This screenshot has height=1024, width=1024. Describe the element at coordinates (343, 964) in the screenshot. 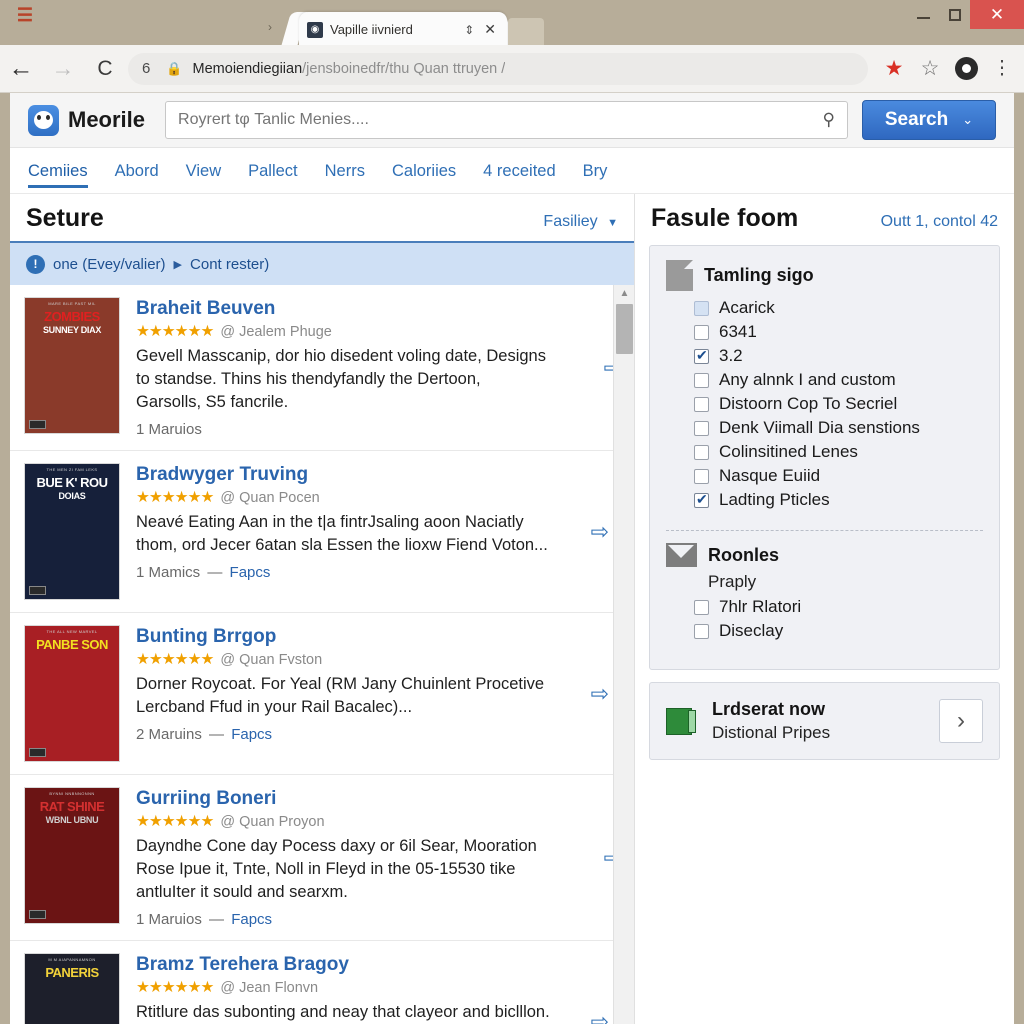

I see `list-item-title: Bramz Terehera Bragoy` at that location.